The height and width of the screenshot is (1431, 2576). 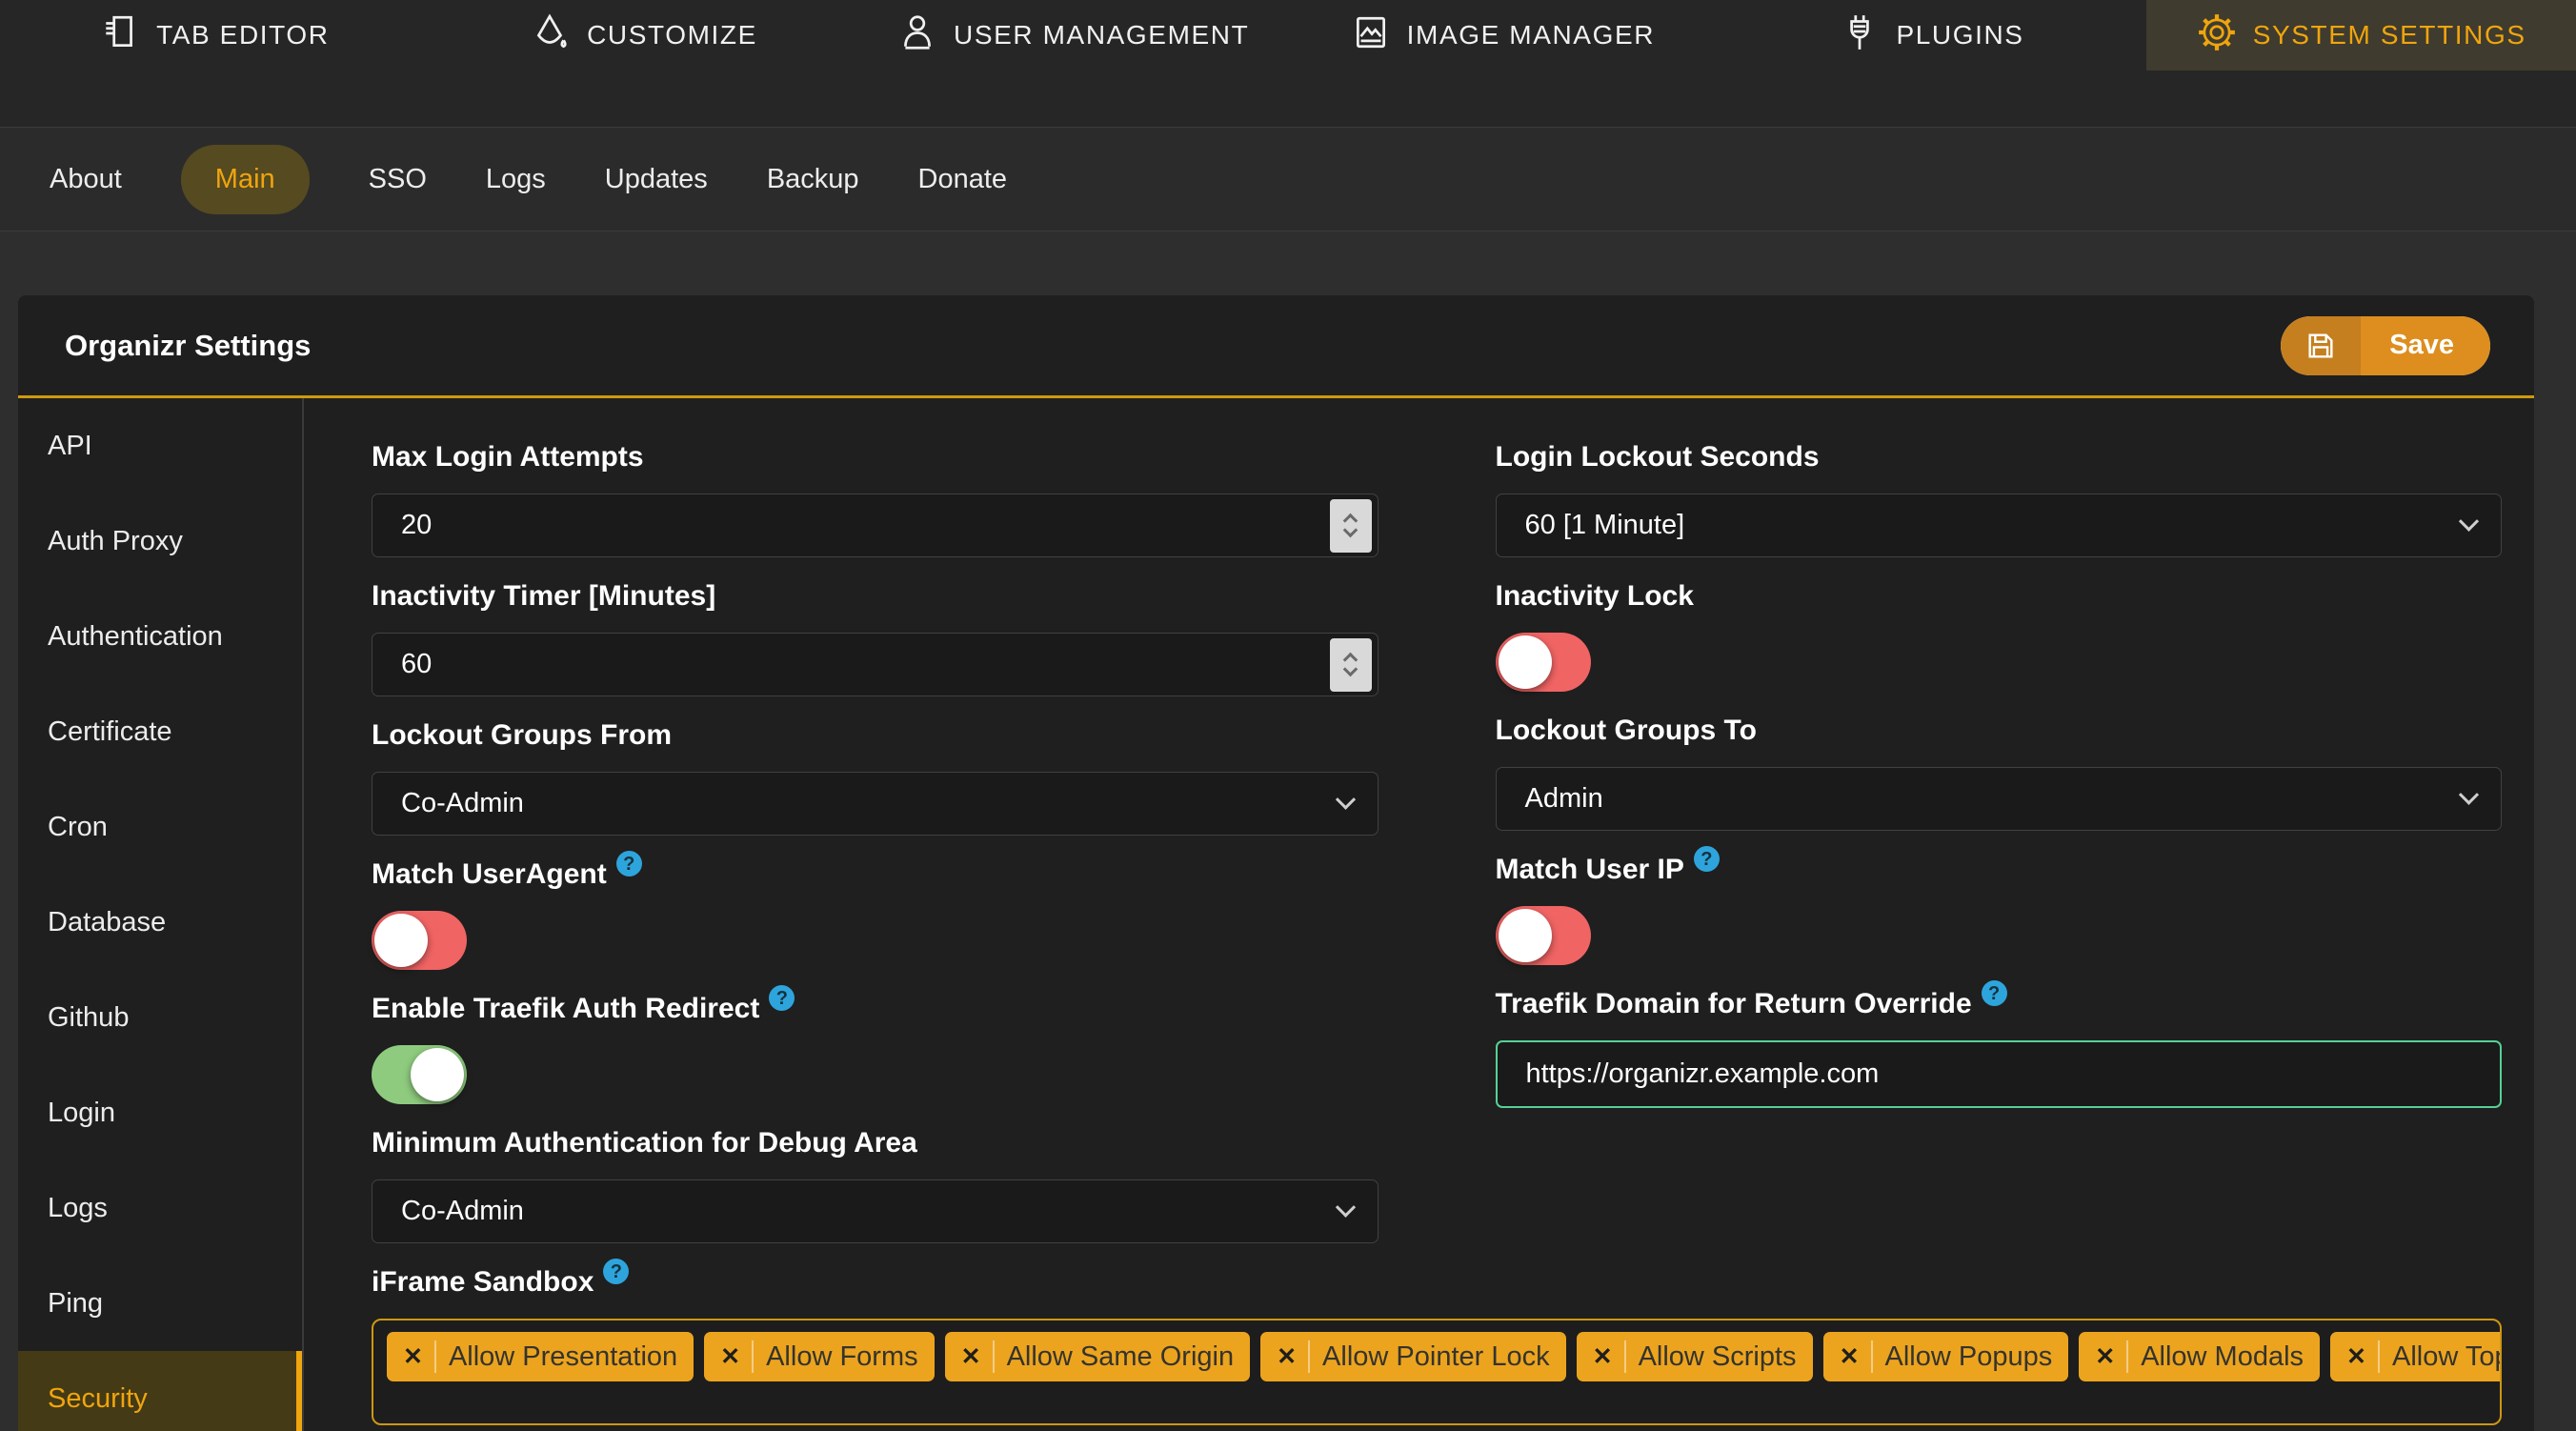 What do you see at coordinates (1998, 525) in the screenshot?
I see `login-lockout-seconds-select: 60 [1 Minute]` at bounding box center [1998, 525].